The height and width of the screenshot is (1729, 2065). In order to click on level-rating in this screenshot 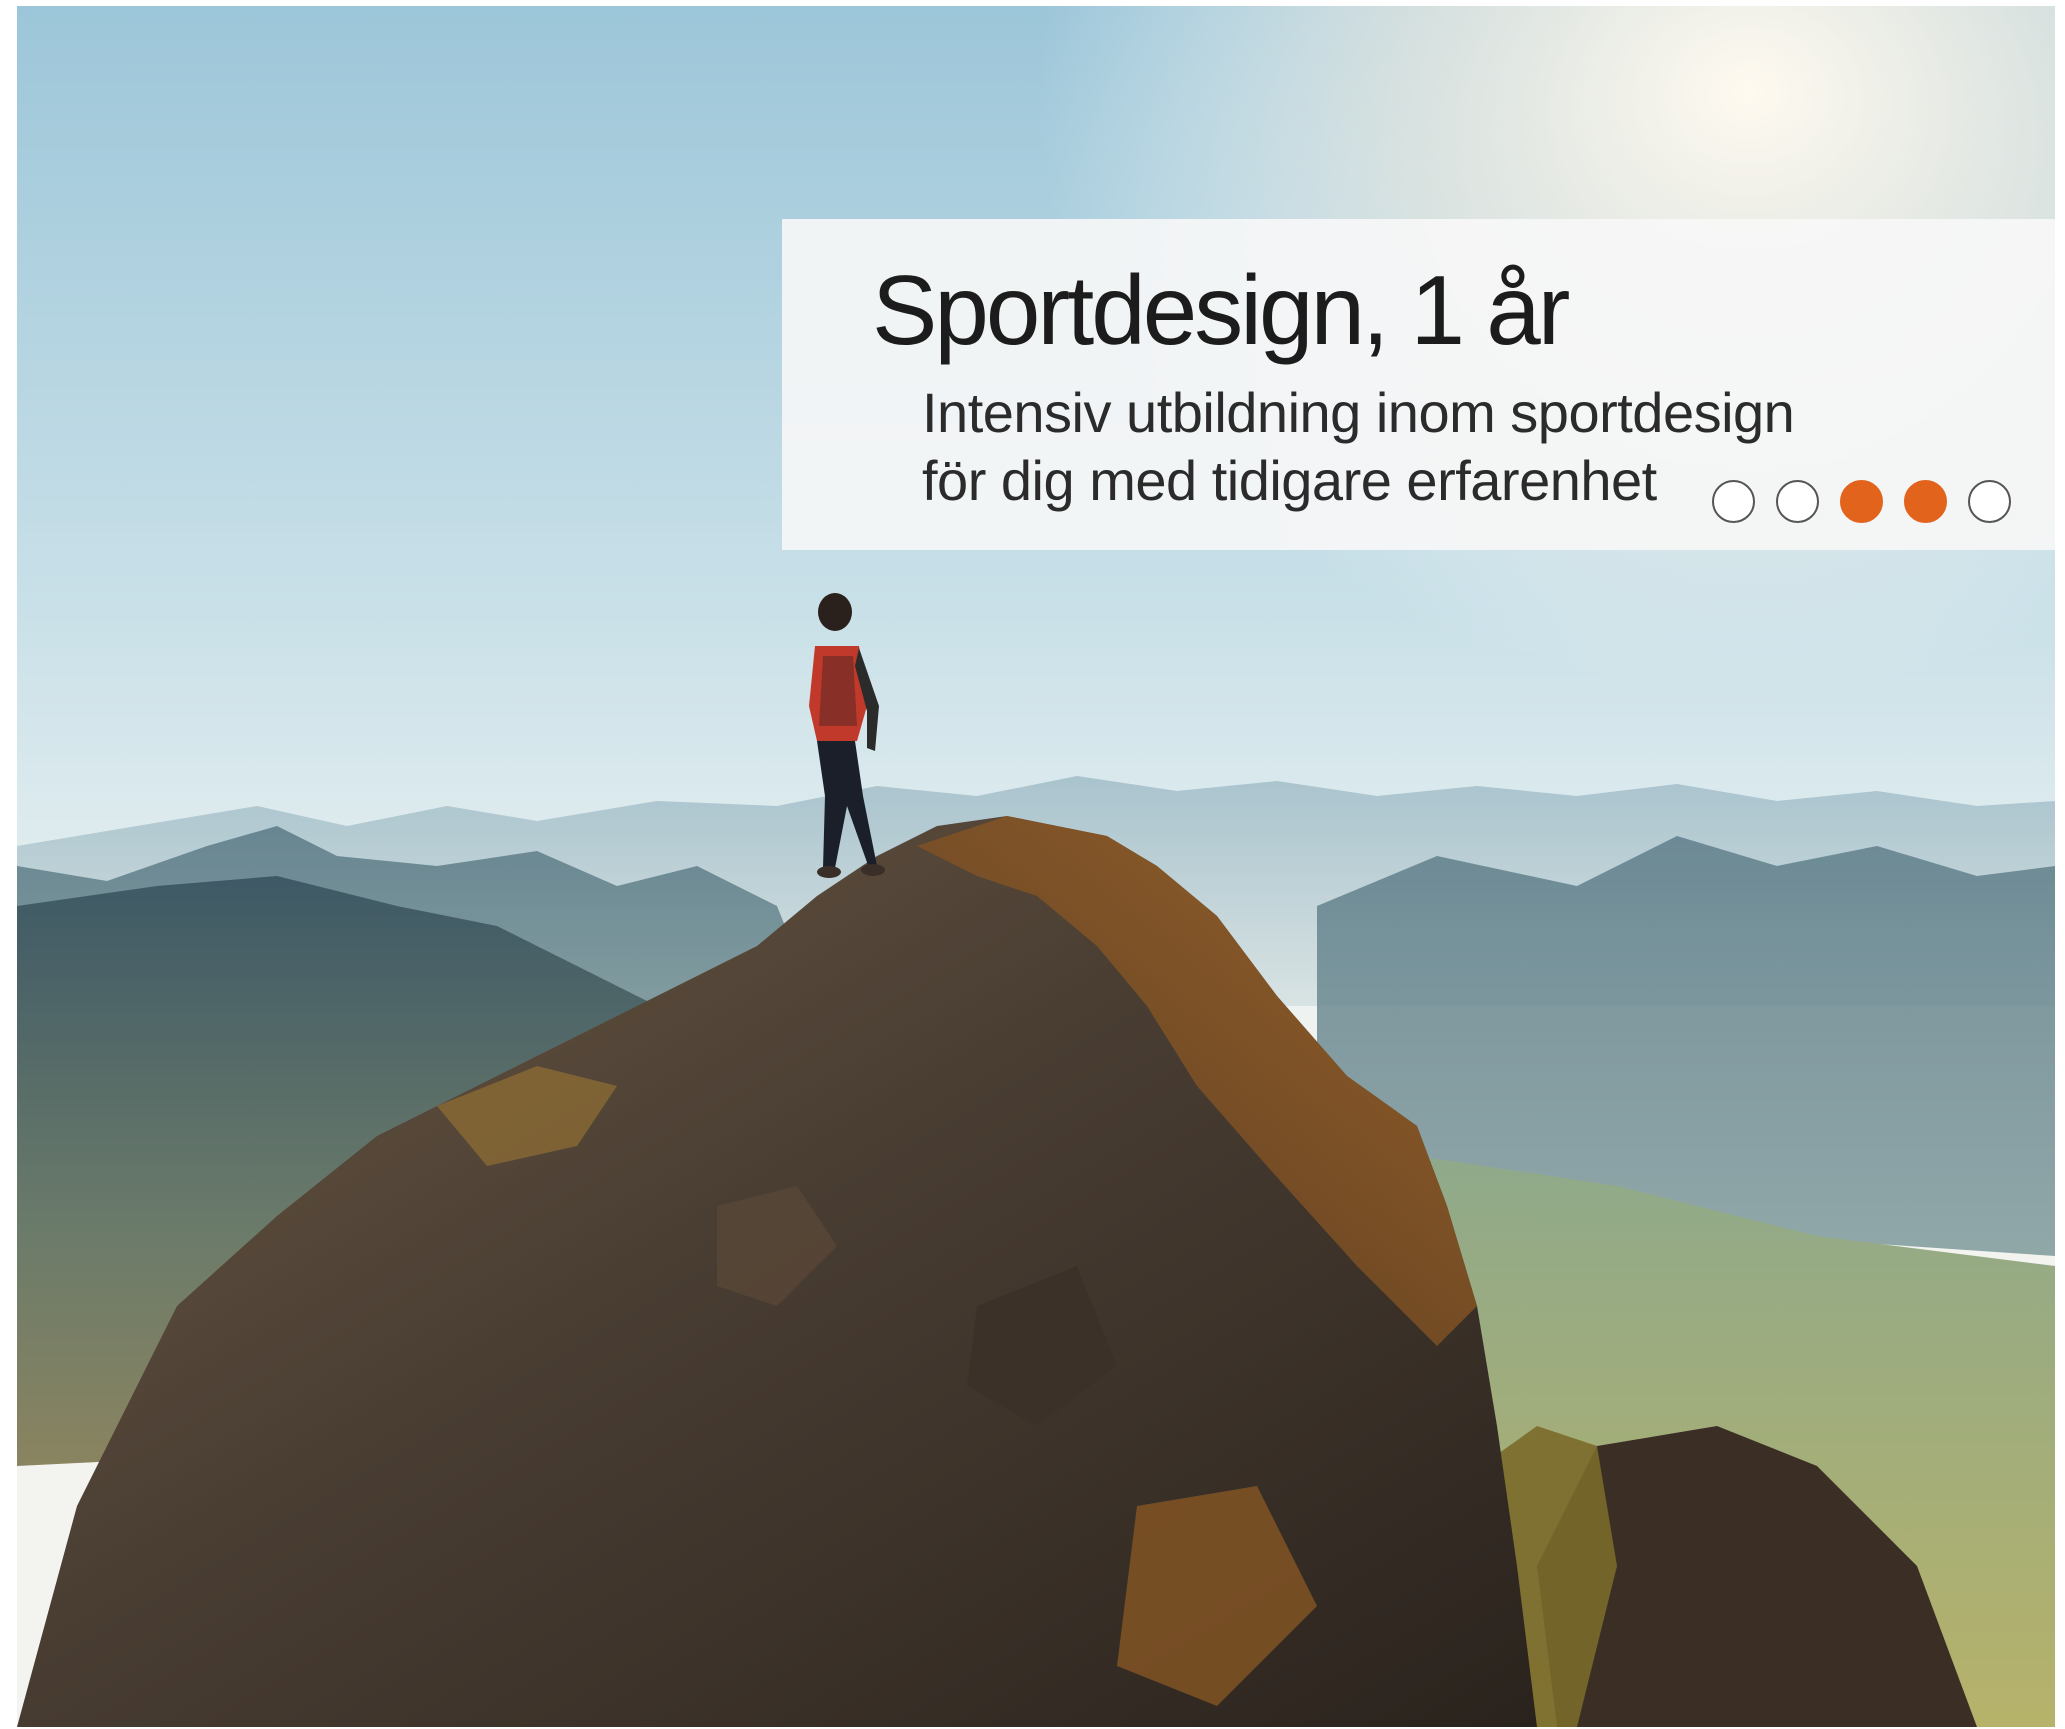, I will do `click(1861, 503)`.